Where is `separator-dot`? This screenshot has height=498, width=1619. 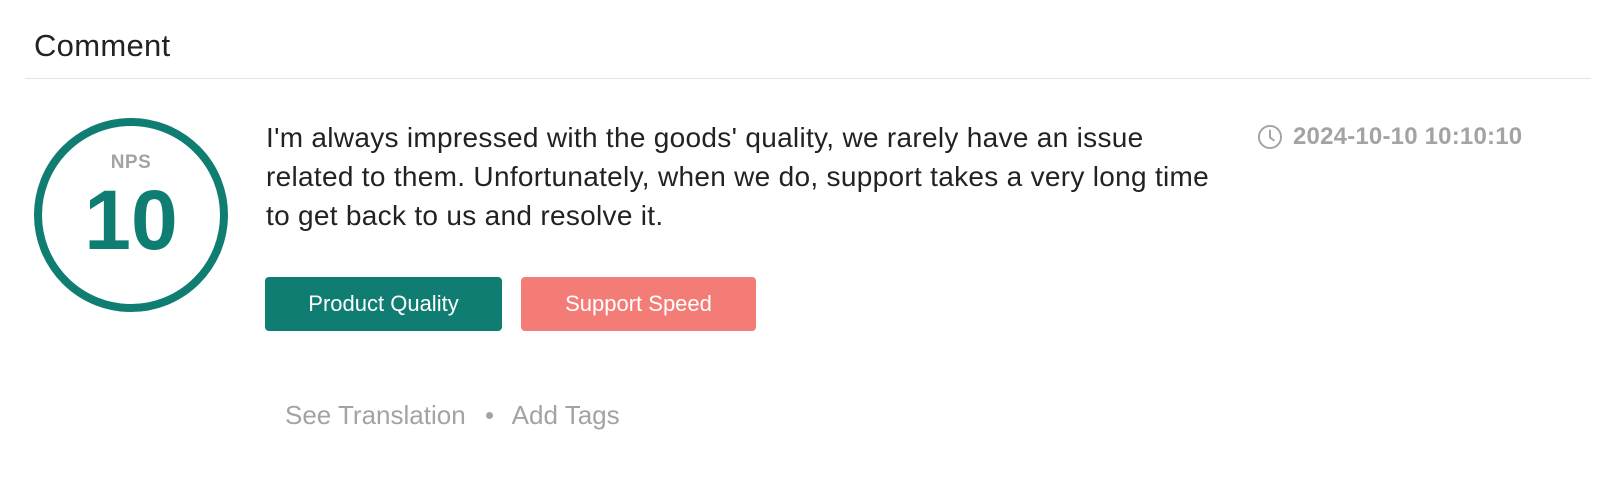 separator-dot is located at coordinates (489, 415).